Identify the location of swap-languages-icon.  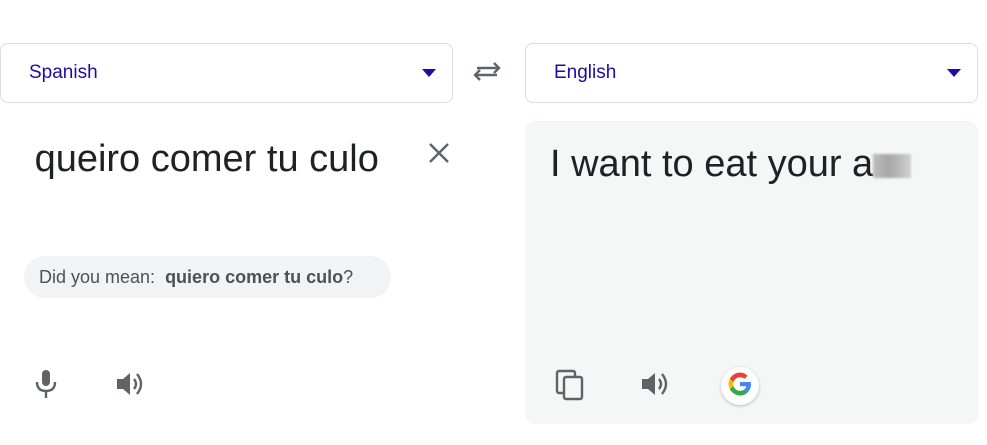
(487, 74).